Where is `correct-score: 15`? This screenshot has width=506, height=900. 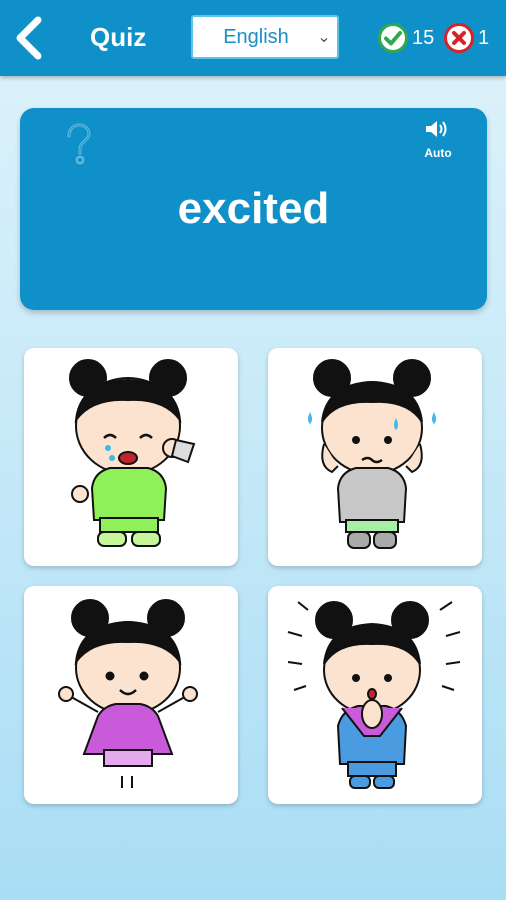
correct-score: 15 is located at coordinates (406, 38).